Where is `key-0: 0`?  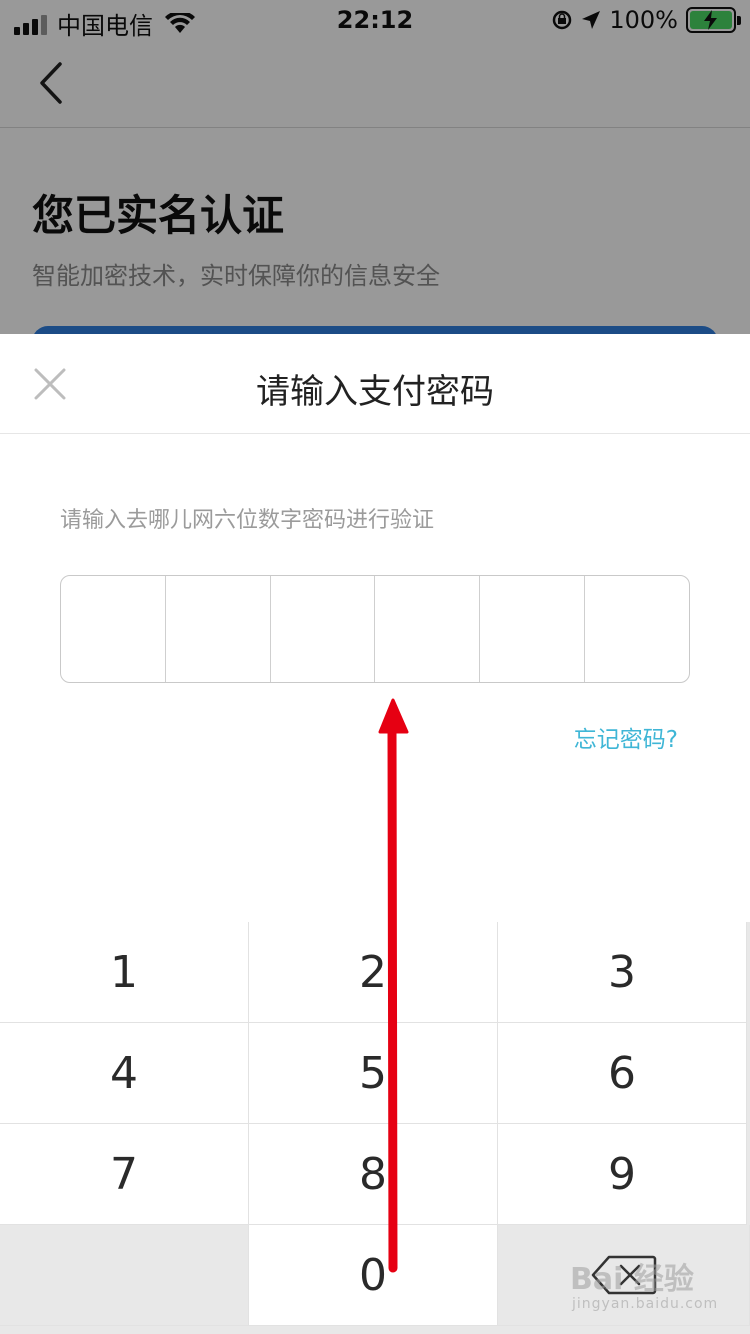 key-0: 0 is located at coordinates (373, 1275).